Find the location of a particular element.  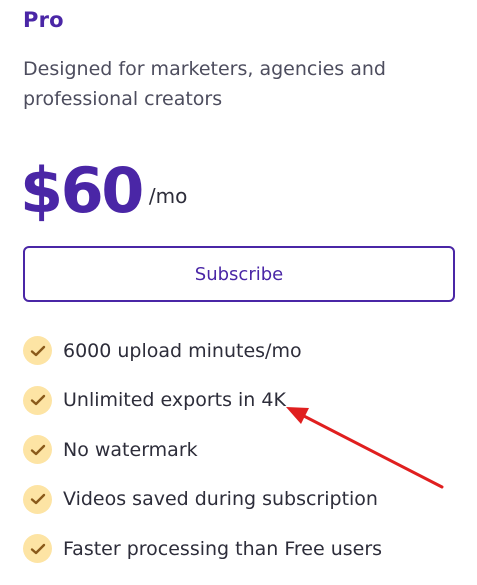

feature-label: Unlimited exports in 4K is located at coordinates (174, 400).